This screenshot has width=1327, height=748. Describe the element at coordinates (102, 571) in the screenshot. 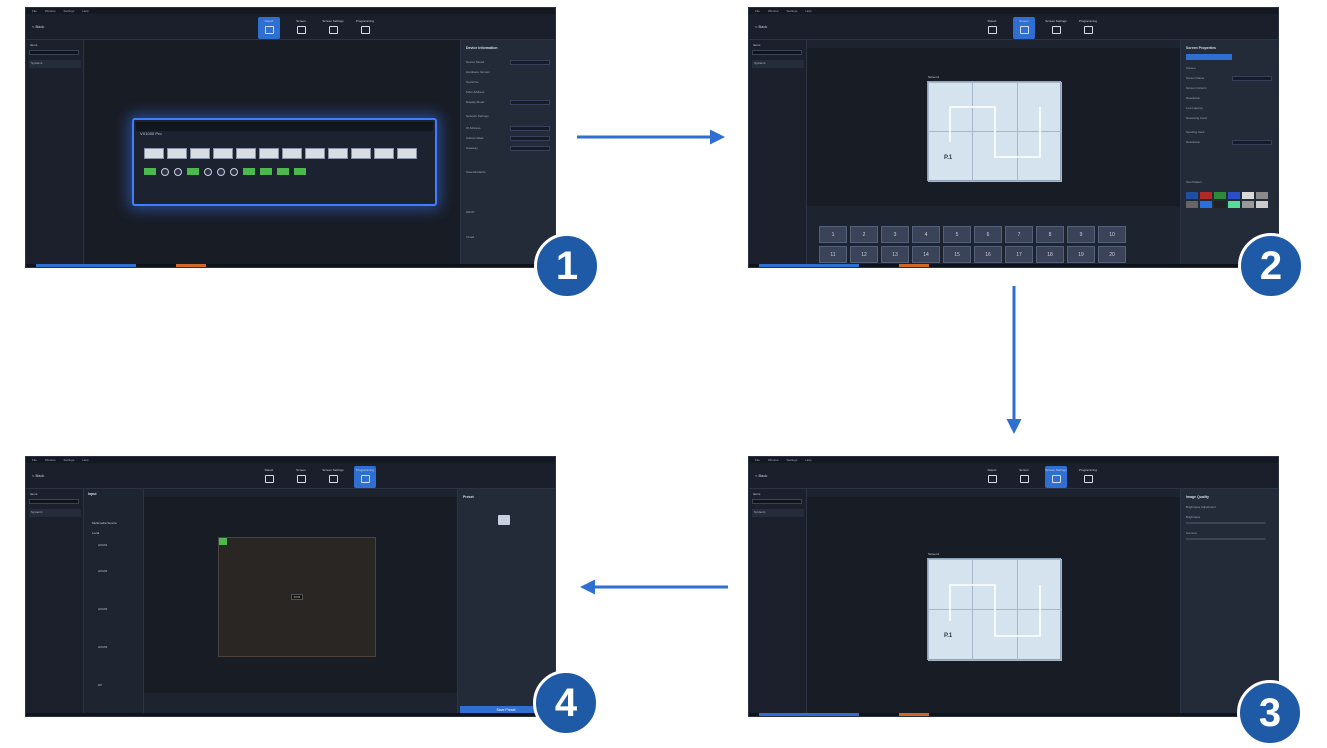

I see `input-item: HDMI2` at that location.